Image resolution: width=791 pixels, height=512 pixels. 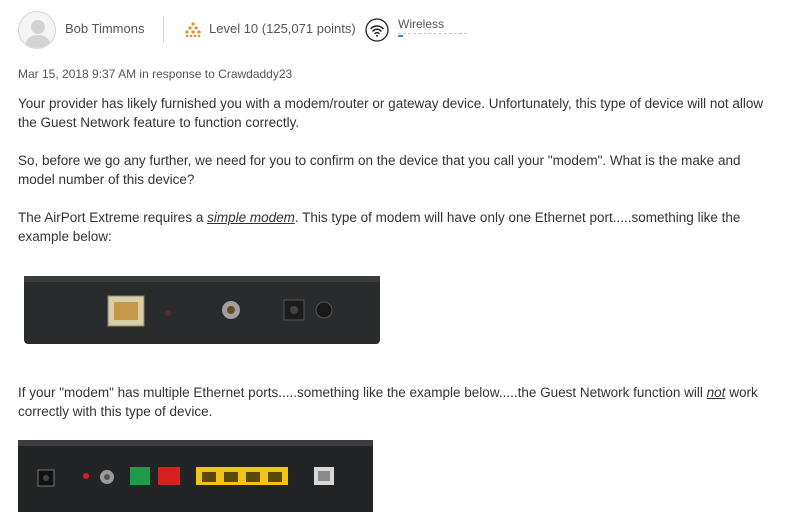 What do you see at coordinates (400, 36) in the screenshot?
I see `category-accent` at bounding box center [400, 36].